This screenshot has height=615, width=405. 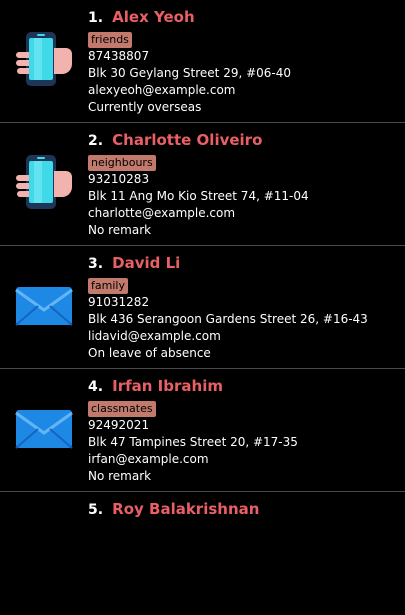 I want to click on person-index: 4., so click(x=96, y=387).